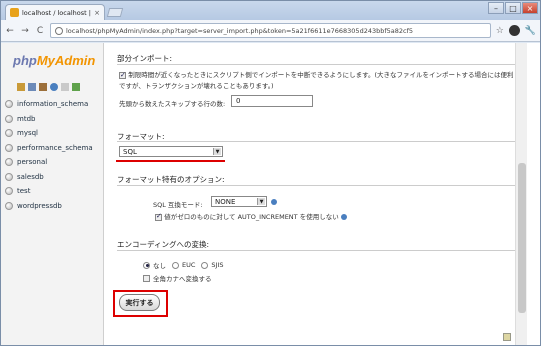  I want to click on database-name: test, so click(24, 191).